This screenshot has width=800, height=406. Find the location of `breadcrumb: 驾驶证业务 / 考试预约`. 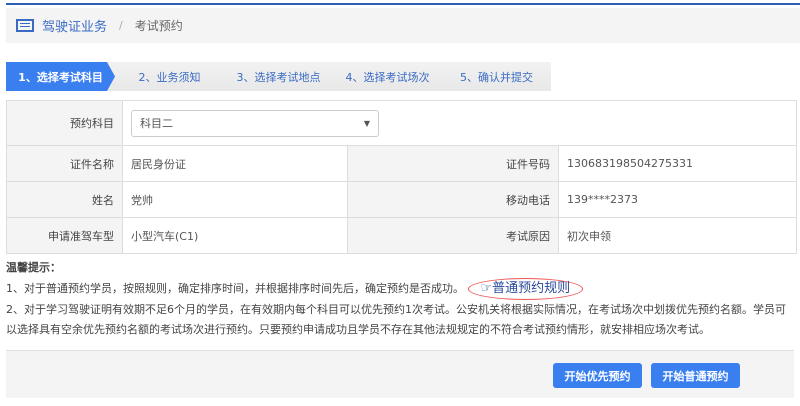

breadcrumb: 驾驶证业务 / 考试预约 is located at coordinates (403, 25).